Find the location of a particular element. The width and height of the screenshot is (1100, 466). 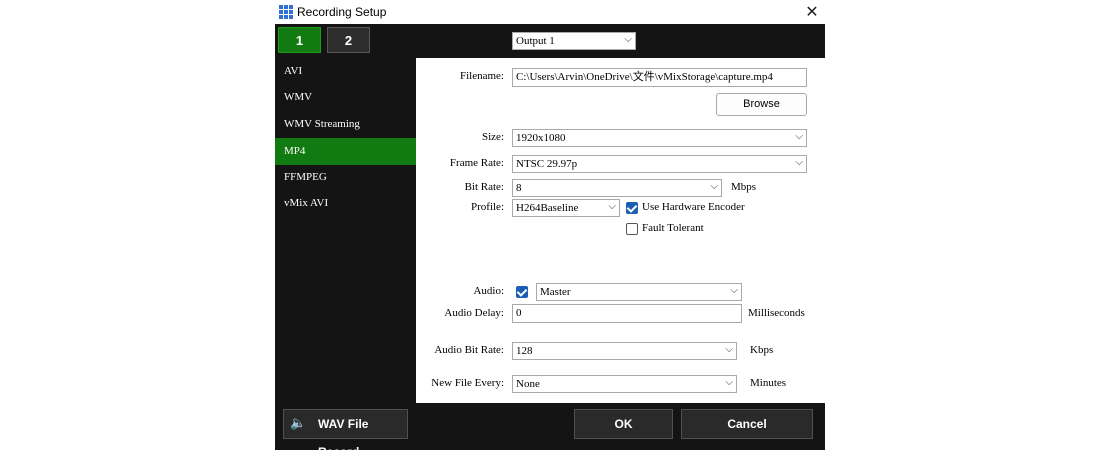

audio-bit-rate-value: 128 is located at coordinates (524, 351).